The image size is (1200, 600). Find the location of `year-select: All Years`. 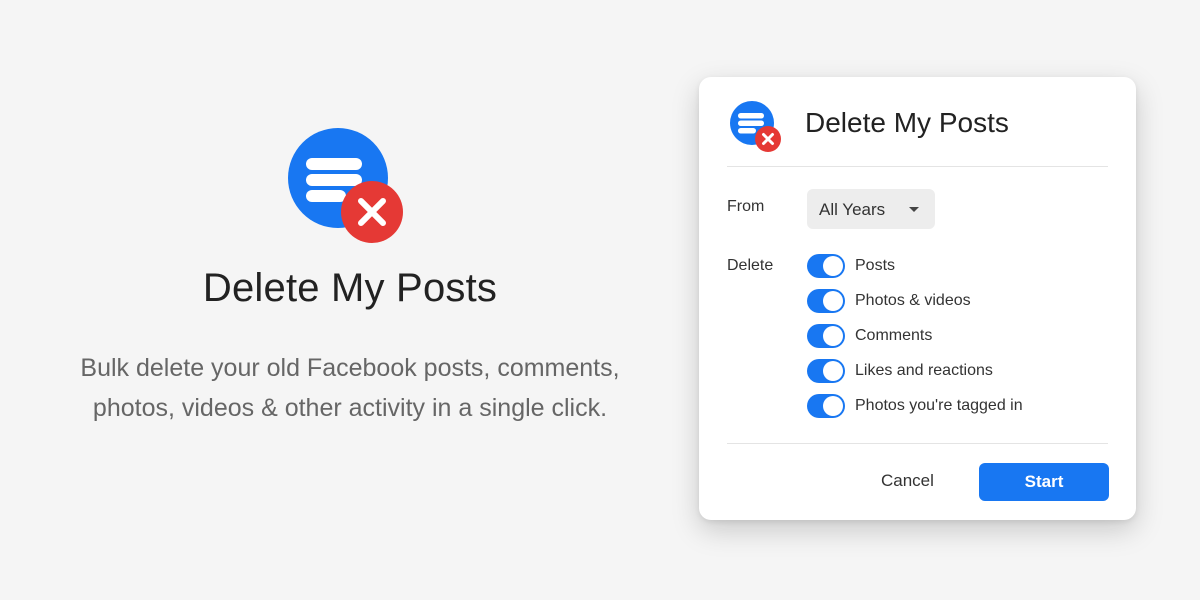

year-select: All Years is located at coordinates (871, 209).